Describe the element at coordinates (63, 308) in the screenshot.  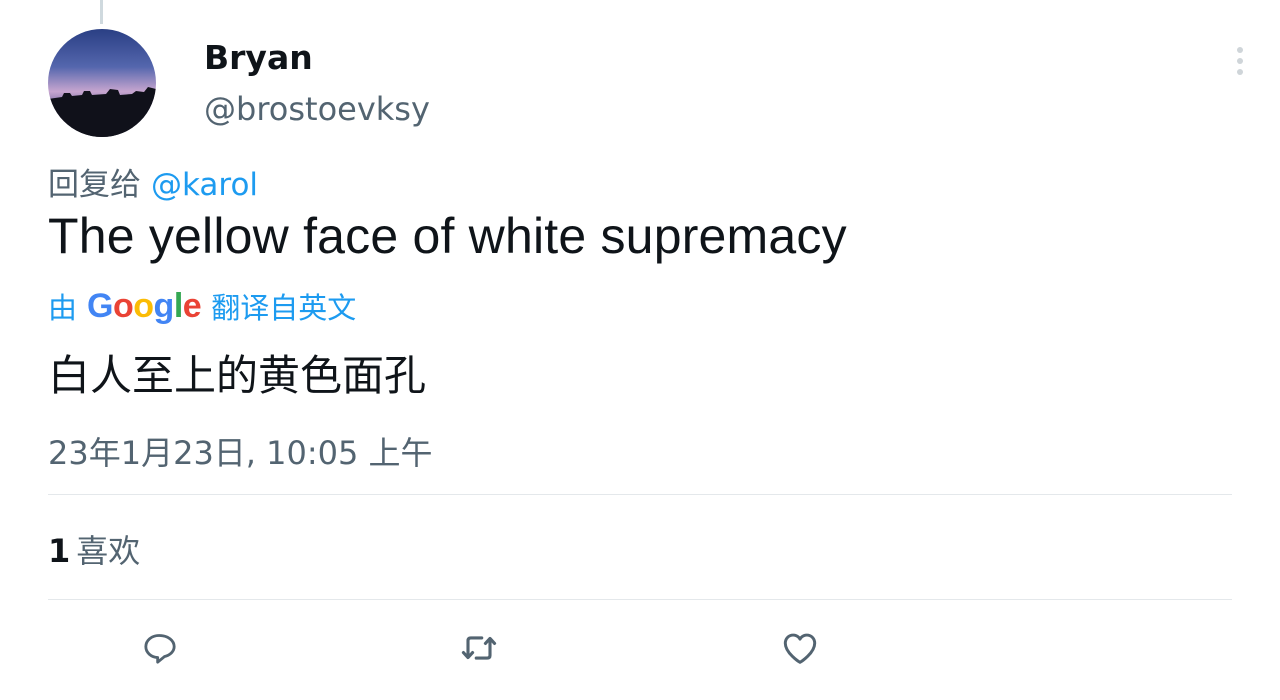
I see `translated-by-label: 由` at that location.